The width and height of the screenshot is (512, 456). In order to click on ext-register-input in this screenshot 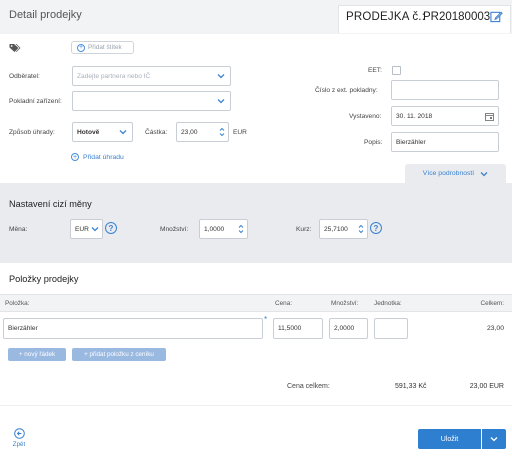, I will do `click(445, 90)`.